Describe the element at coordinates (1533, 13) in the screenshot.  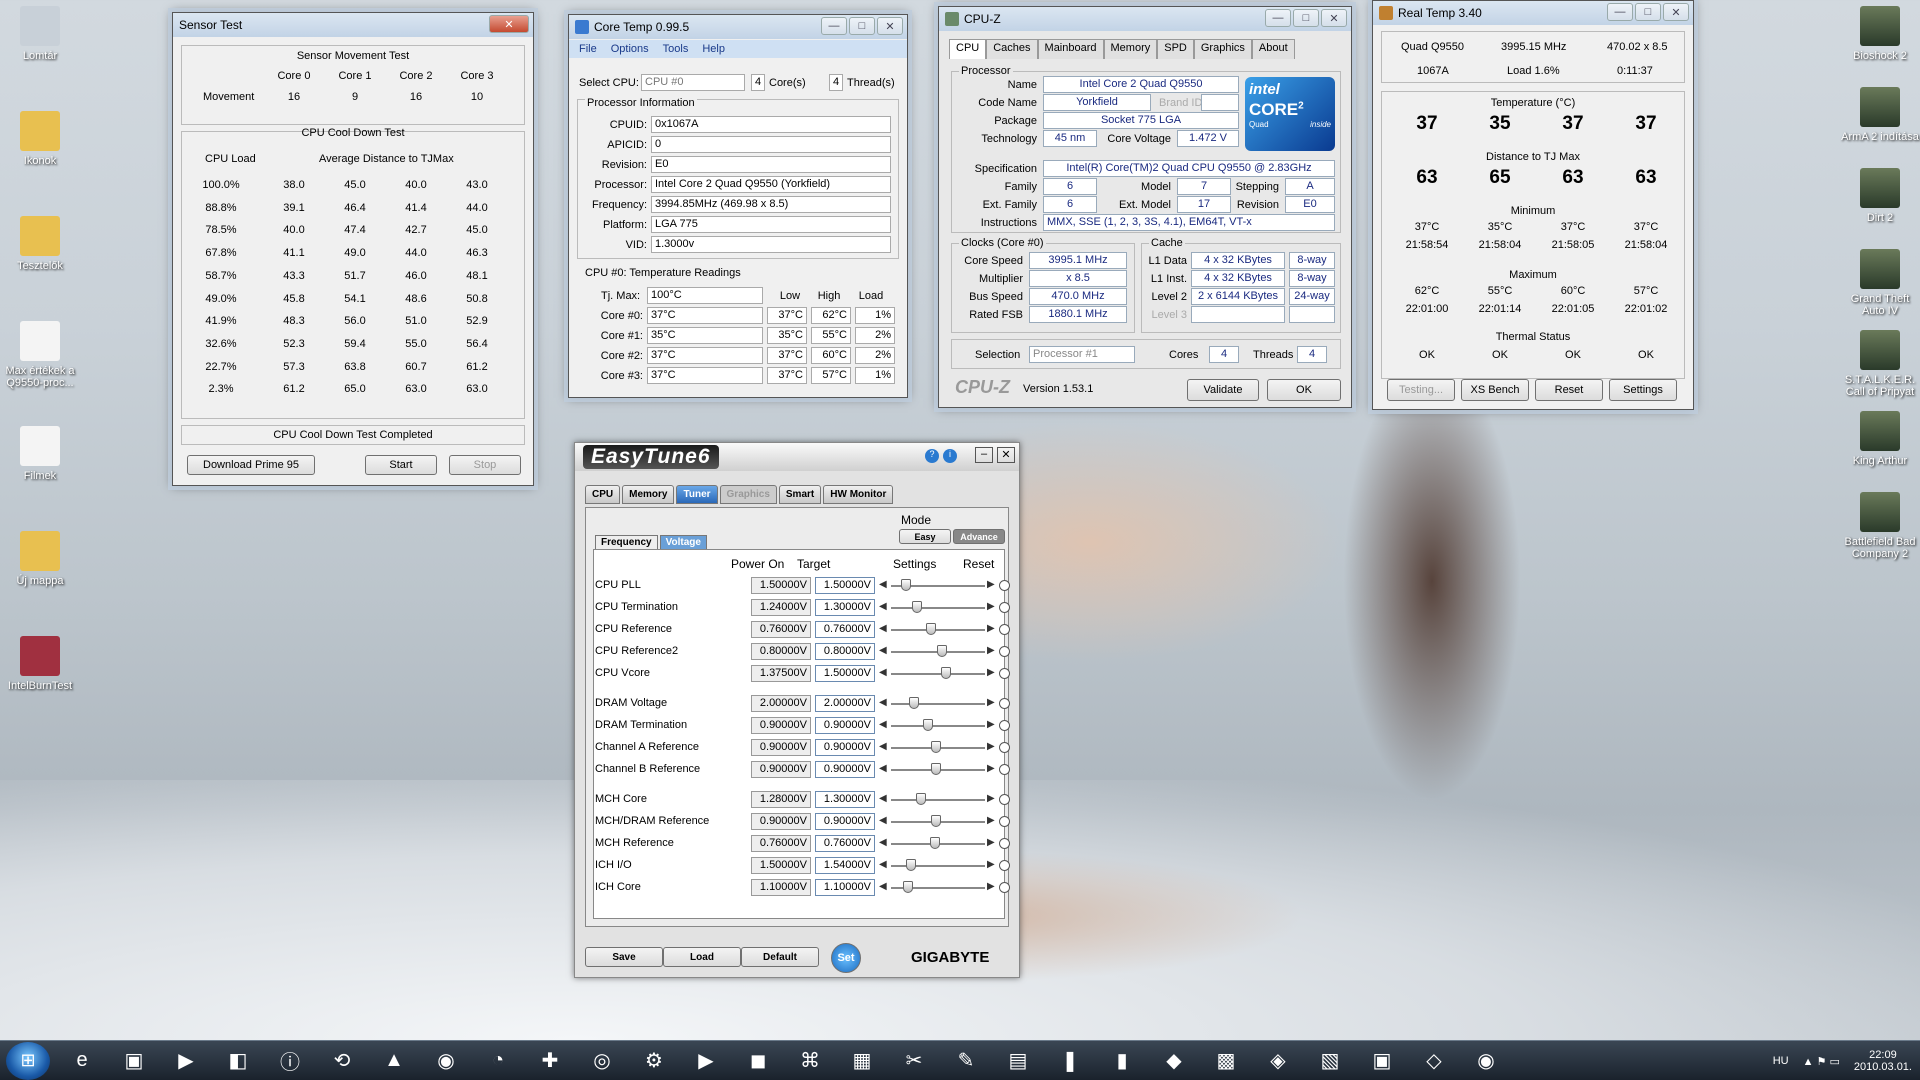
I see `realtemp-titlebar: Real Temp 3.40 — □ ✕` at that location.